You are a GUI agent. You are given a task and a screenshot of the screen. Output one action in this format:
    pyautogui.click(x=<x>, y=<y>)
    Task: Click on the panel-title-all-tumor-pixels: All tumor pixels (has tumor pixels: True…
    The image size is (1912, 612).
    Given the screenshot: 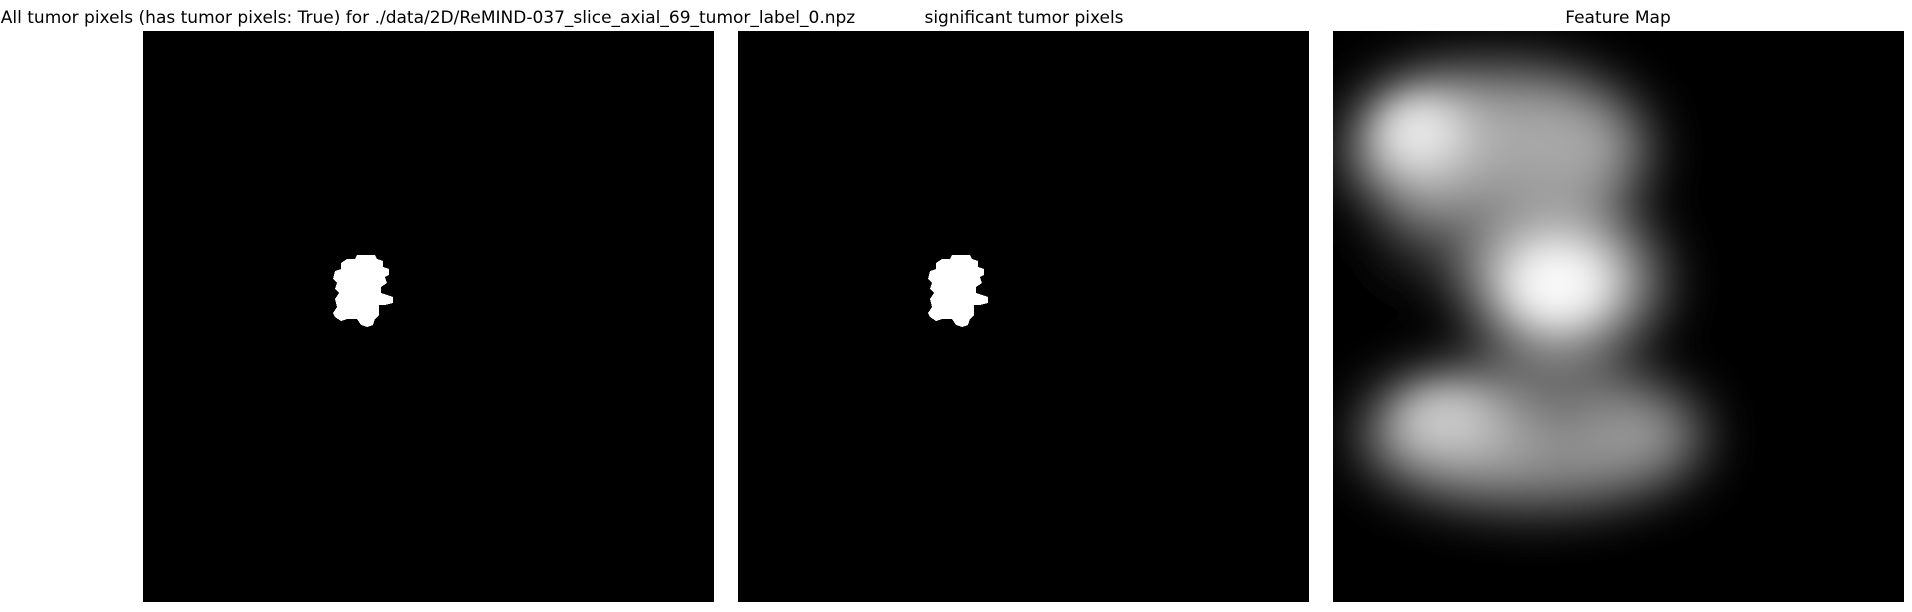 What is the action you would take?
    pyautogui.click(x=428, y=18)
    